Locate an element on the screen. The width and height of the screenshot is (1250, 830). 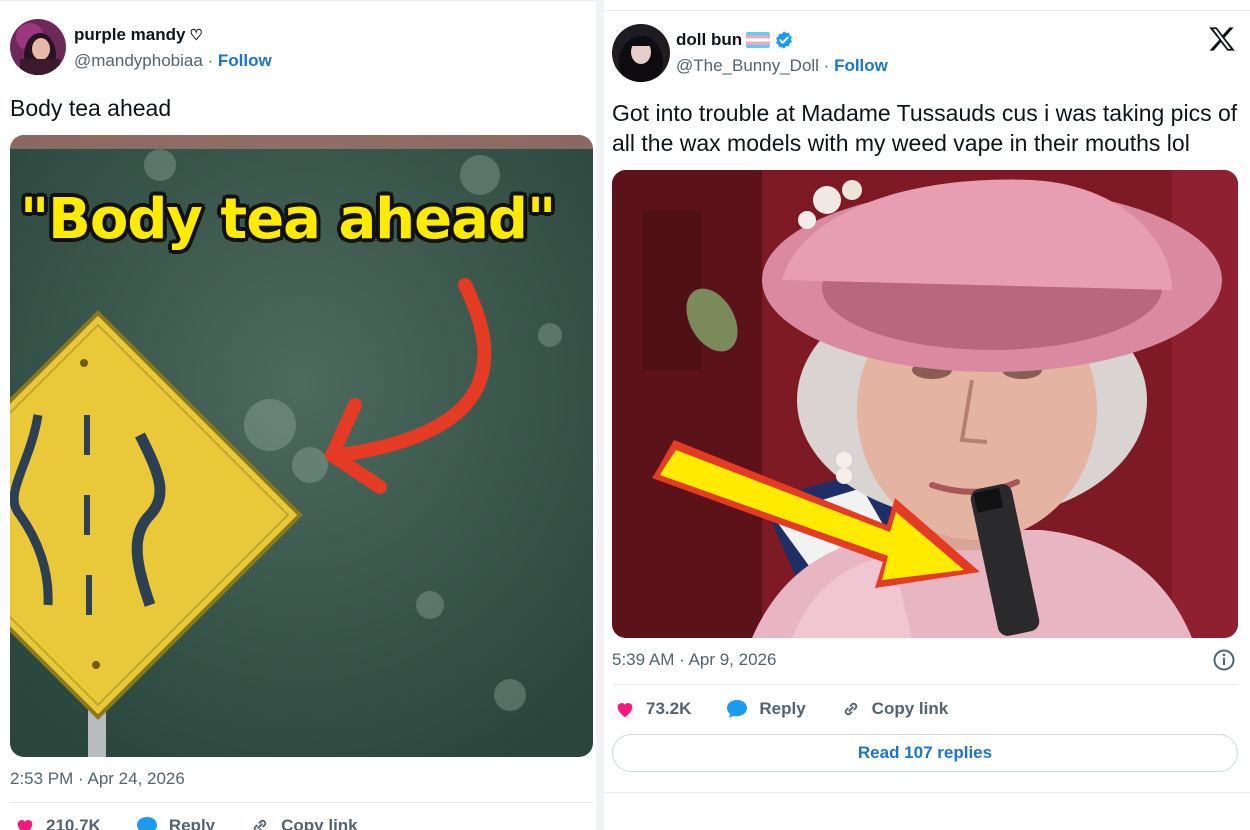
timestamp: 2:53 PM · Apr 24, 2026 is located at coordinates (97, 779).